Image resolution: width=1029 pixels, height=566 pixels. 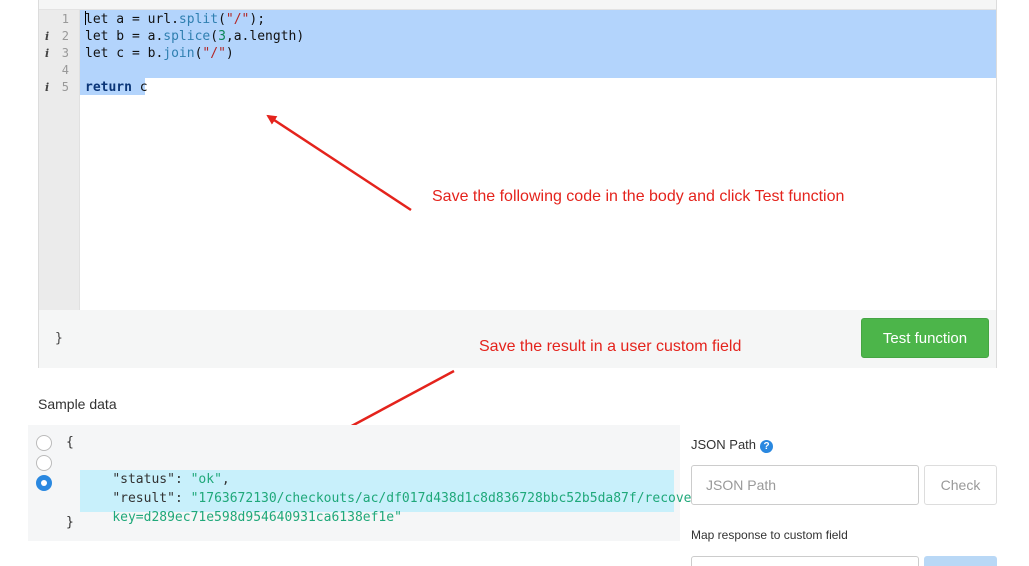 What do you see at coordinates (724, 444) in the screenshot?
I see `json-path-label-text: JSON Path` at bounding box center [724, 444].